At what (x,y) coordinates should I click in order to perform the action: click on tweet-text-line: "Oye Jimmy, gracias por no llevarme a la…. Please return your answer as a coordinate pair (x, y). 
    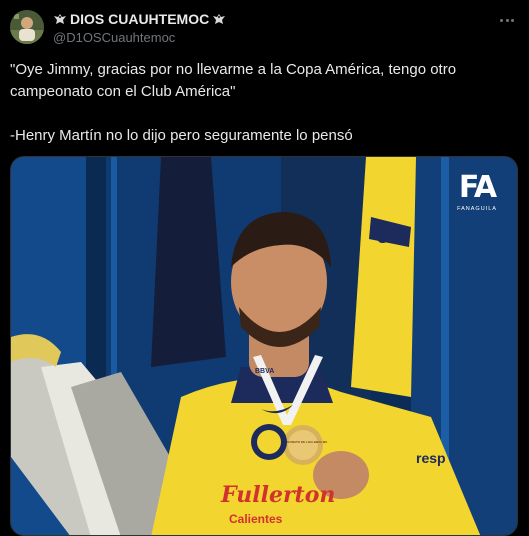
    Looking at the image, I should click on (233, 80).